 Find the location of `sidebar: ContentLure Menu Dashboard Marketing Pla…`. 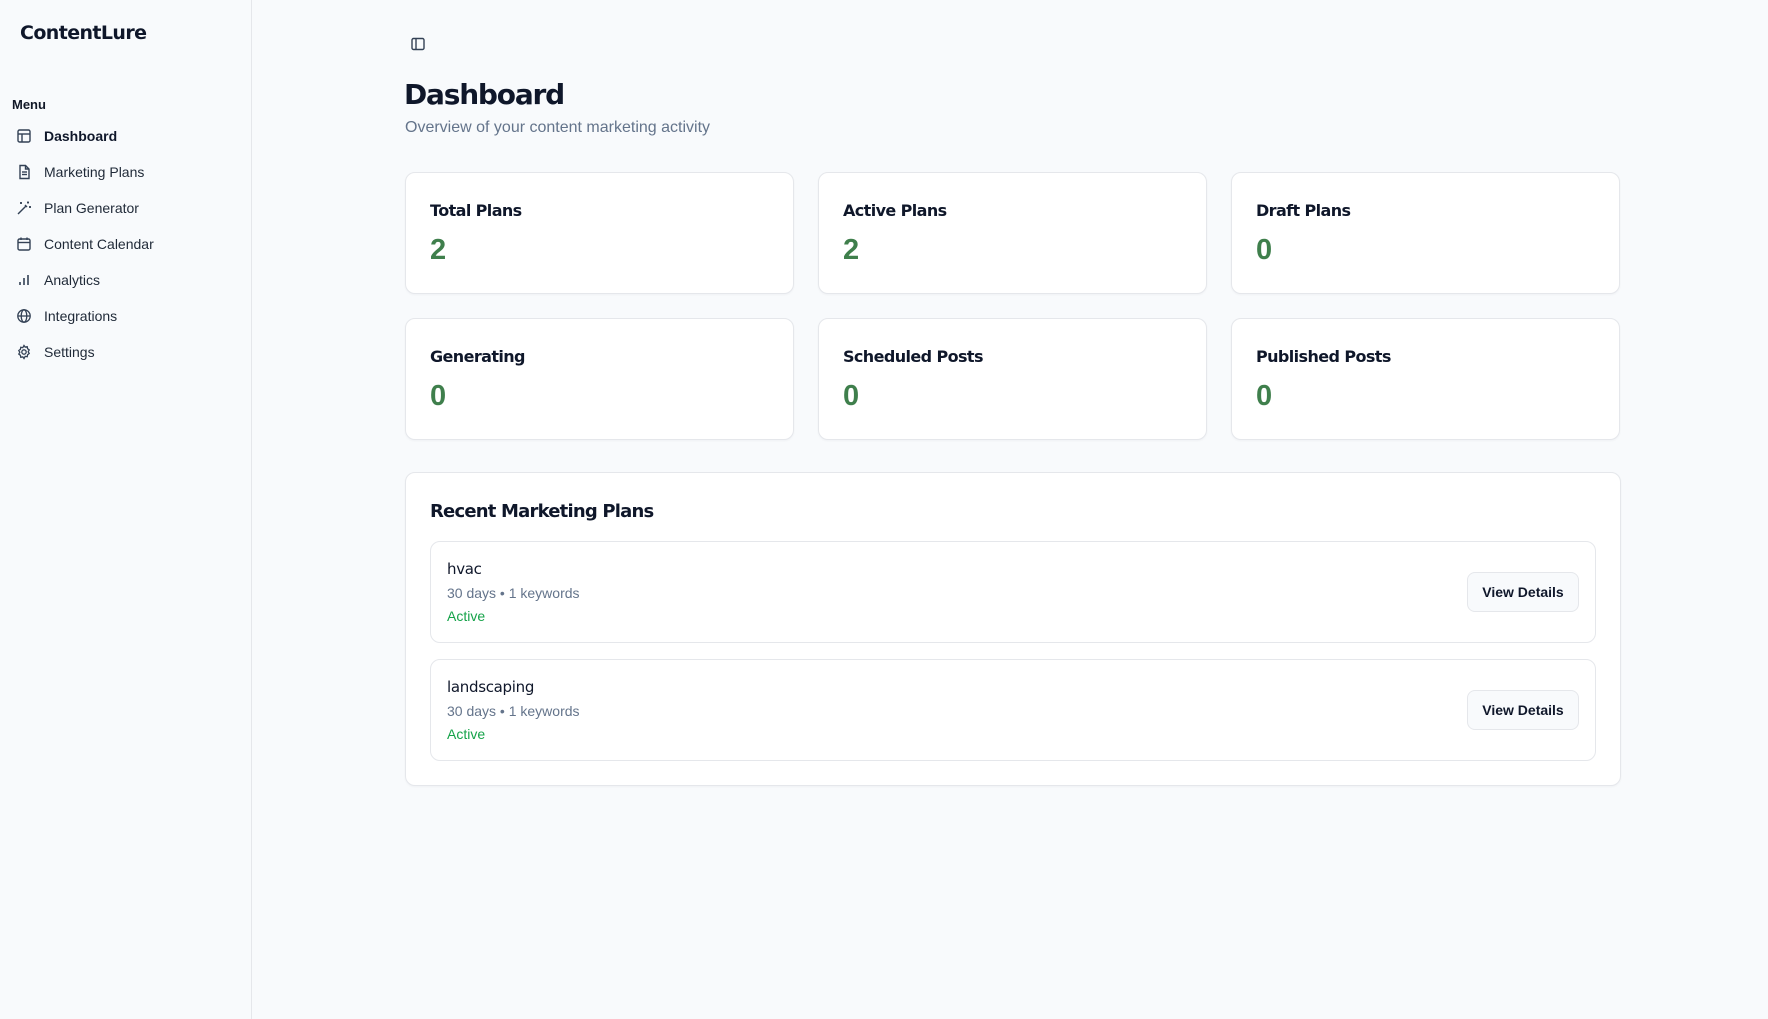

sidebar: ContentLure Menu Dashboard Marketing Pla… is located at coordinates (126, 509).